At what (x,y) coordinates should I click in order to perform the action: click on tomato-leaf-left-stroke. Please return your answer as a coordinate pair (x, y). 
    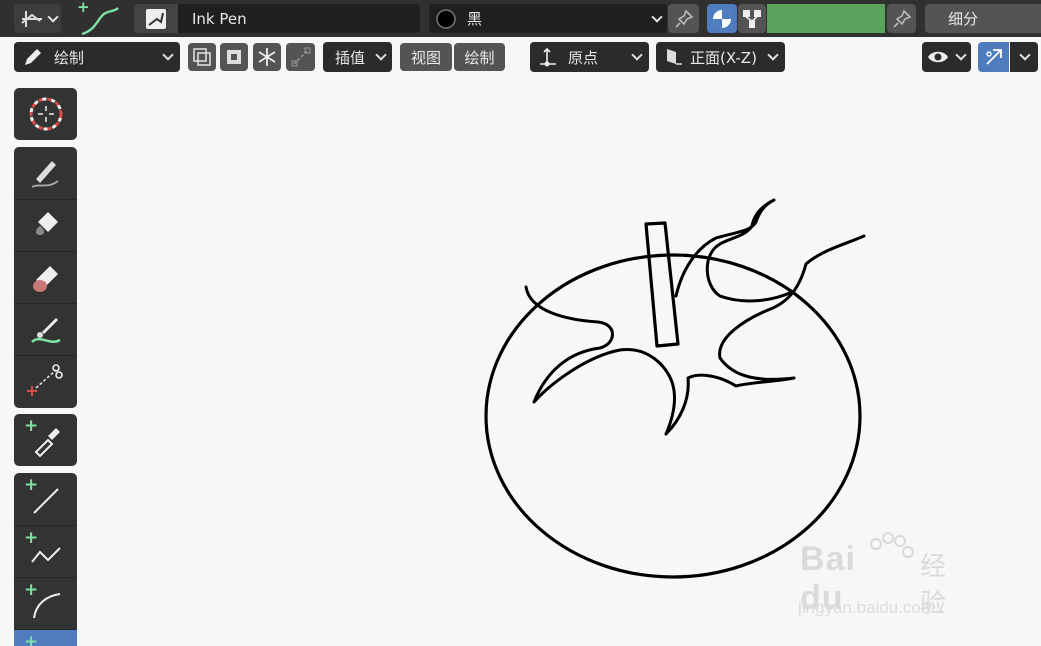
    Looking at the image, I should click on (600, 360).